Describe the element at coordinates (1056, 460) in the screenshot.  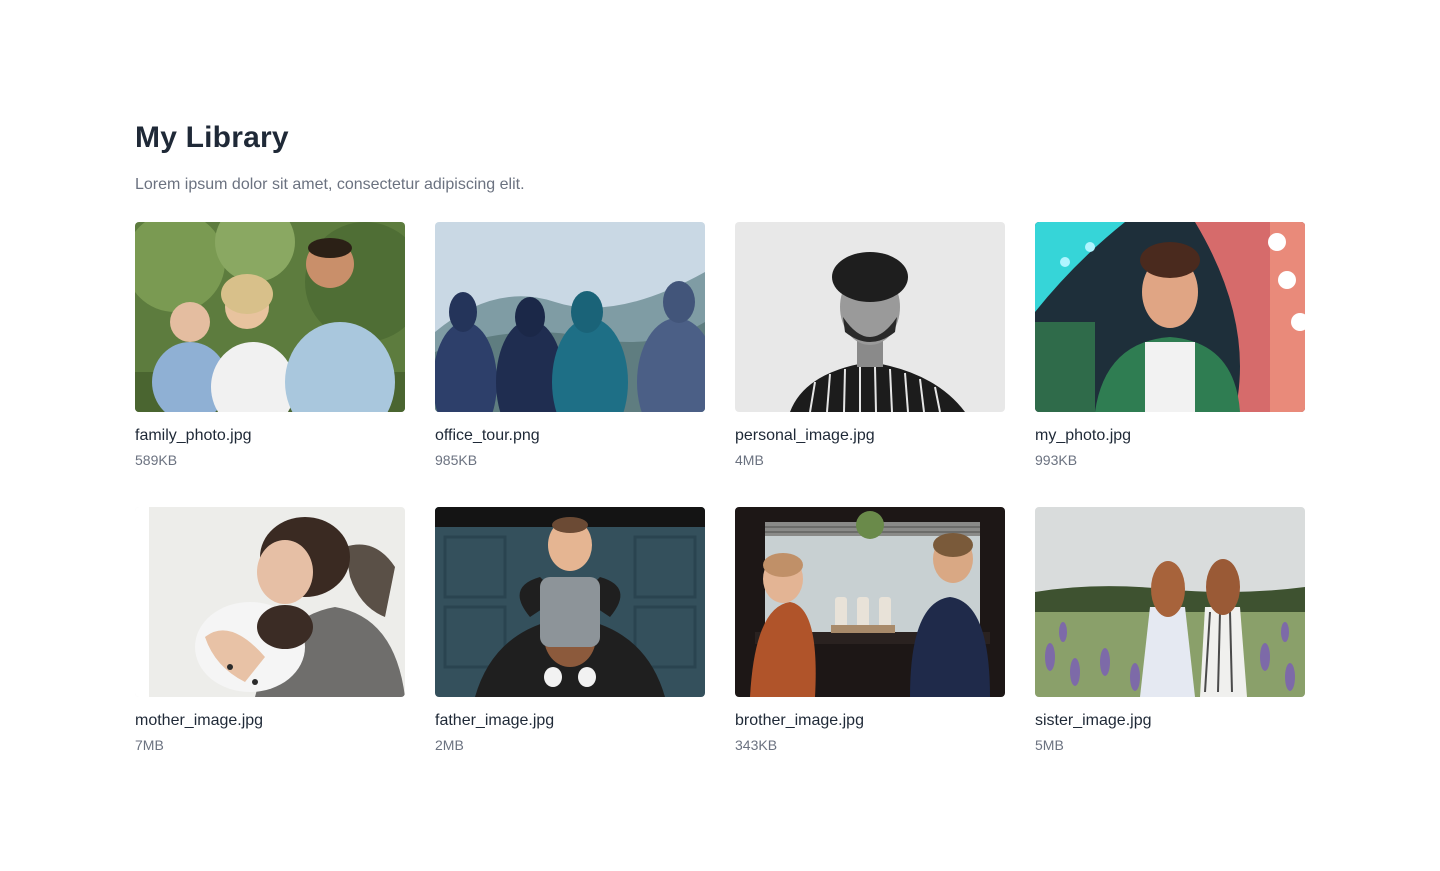
I see `file-size: 993KB` at that location.